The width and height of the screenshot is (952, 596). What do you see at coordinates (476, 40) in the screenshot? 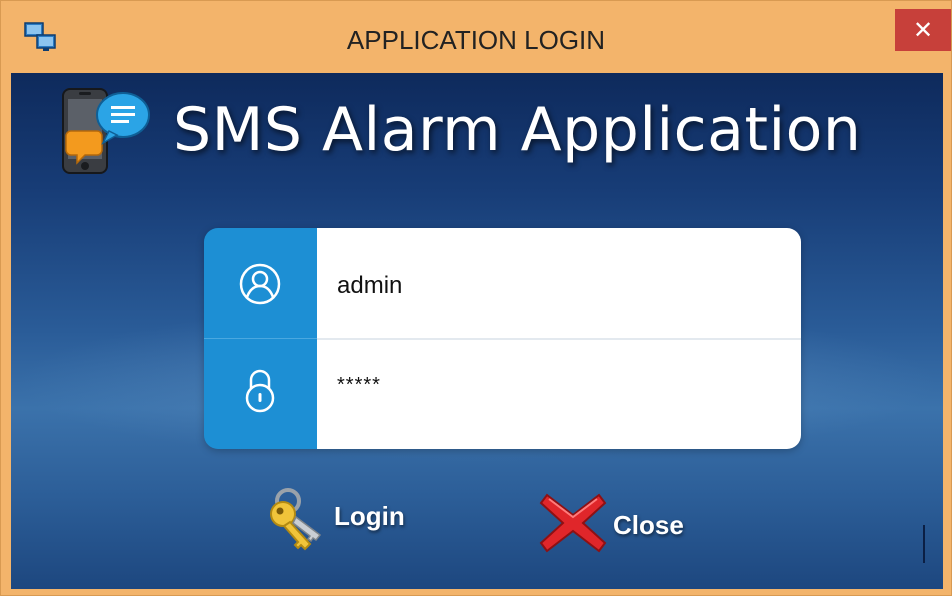
I see `window-title: APPLICATION LOGIN` at bounding box center [476, 40].